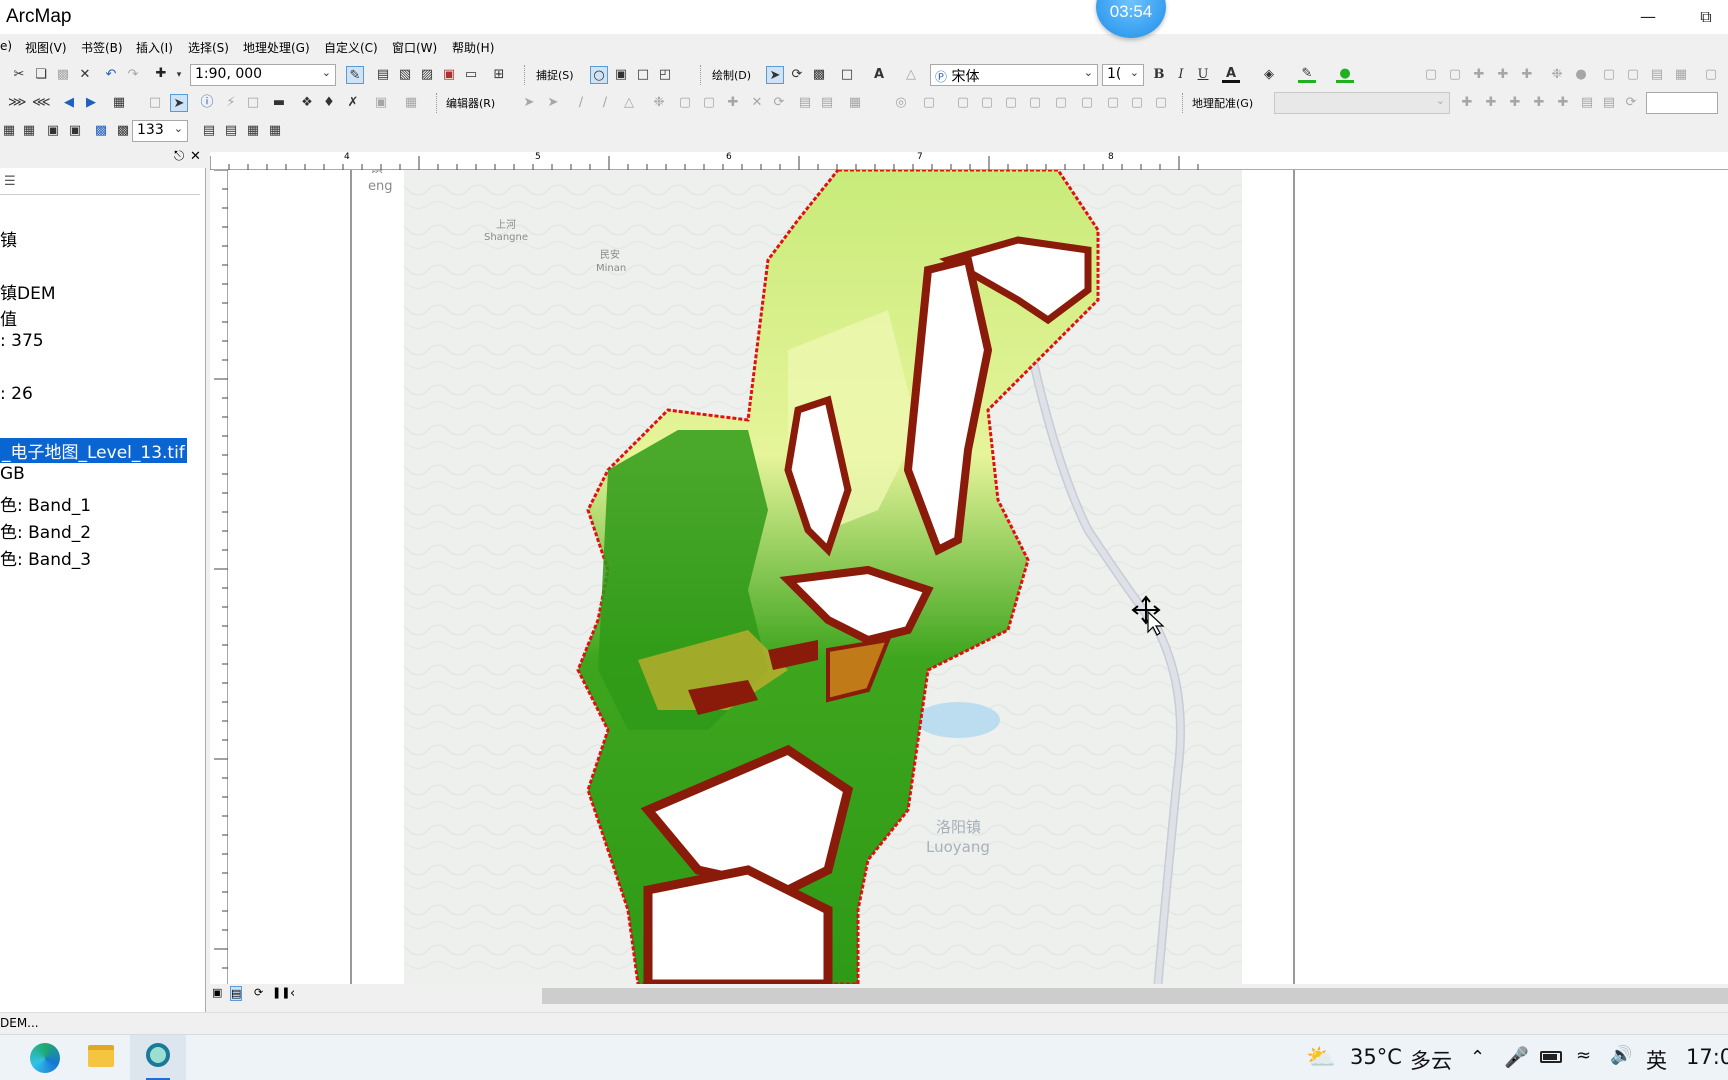  What do you see at coordinates (709, 103) in the screenshot?
I see `reshape-icon: ▢` at bounding box center [709, 103].